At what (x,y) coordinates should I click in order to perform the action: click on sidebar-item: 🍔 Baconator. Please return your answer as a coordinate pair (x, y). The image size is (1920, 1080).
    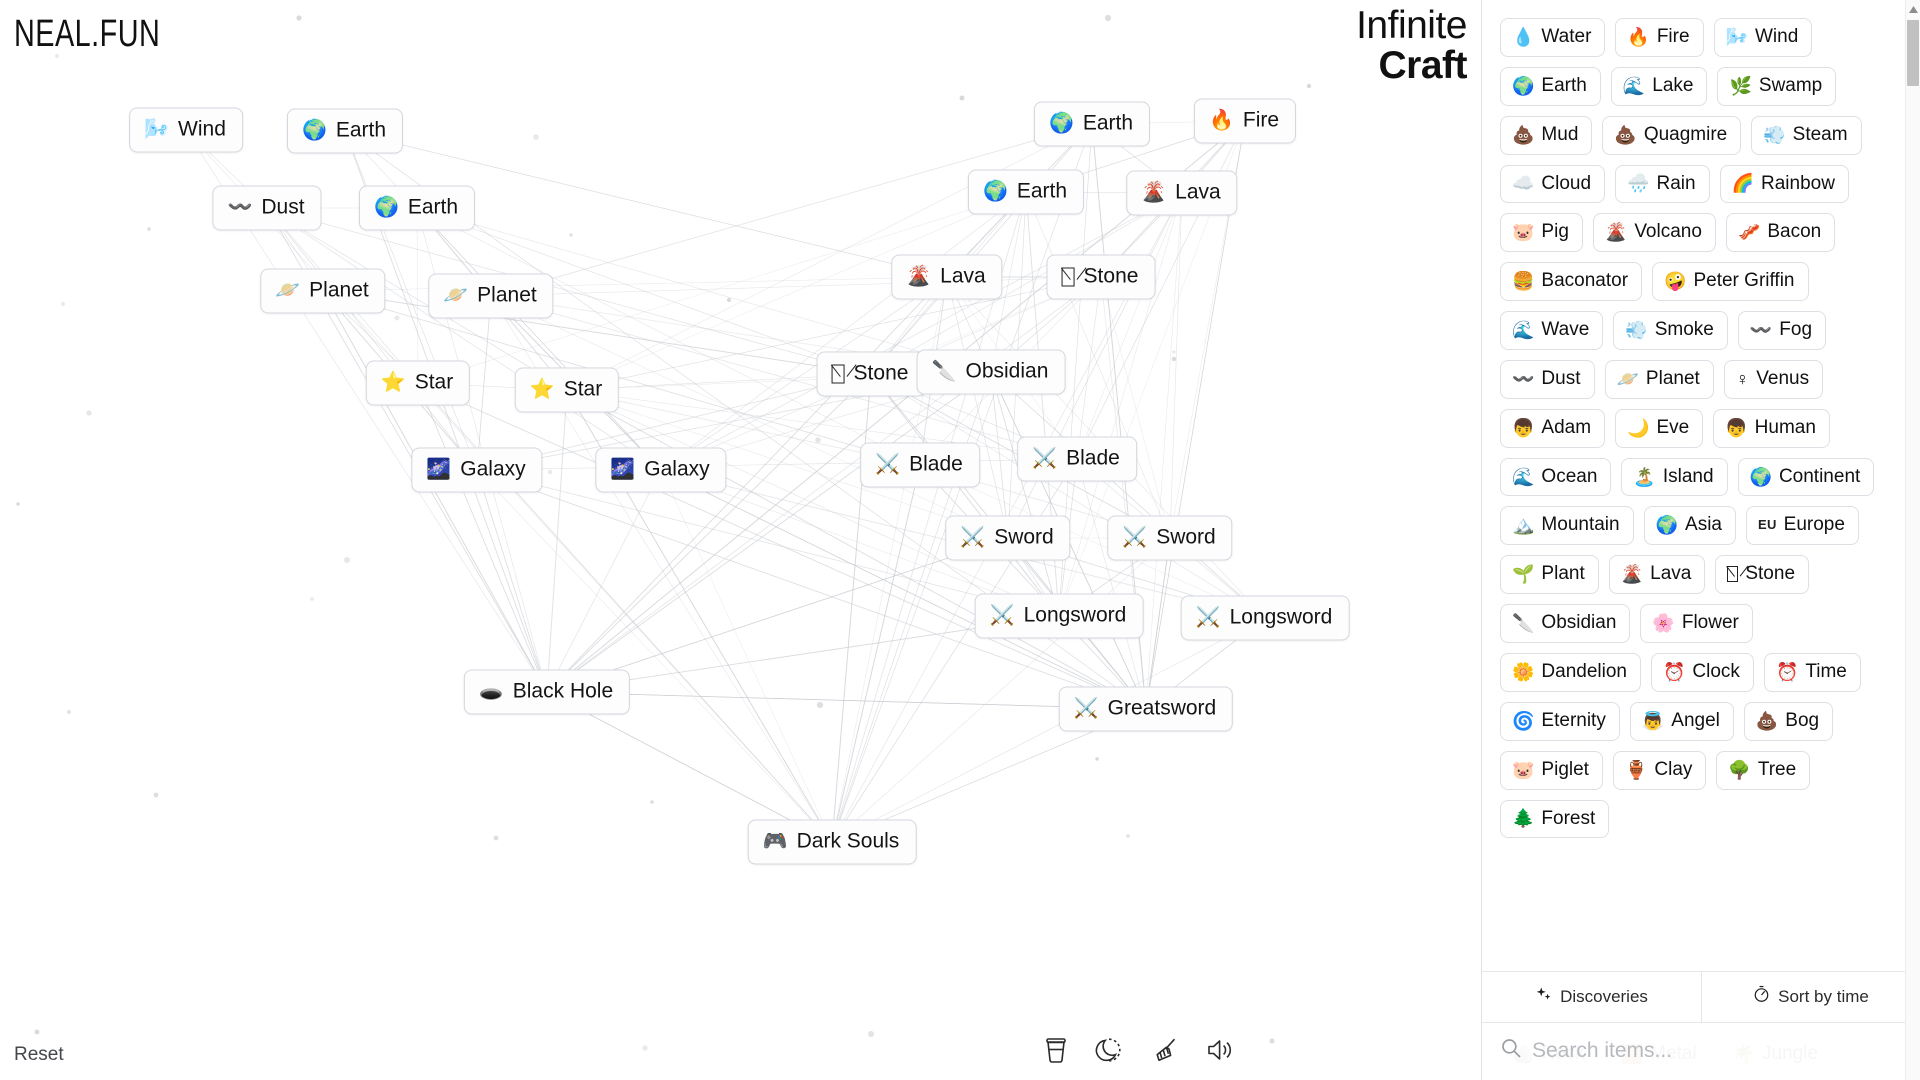
    Looking at the image, I should click on (1571, 282).